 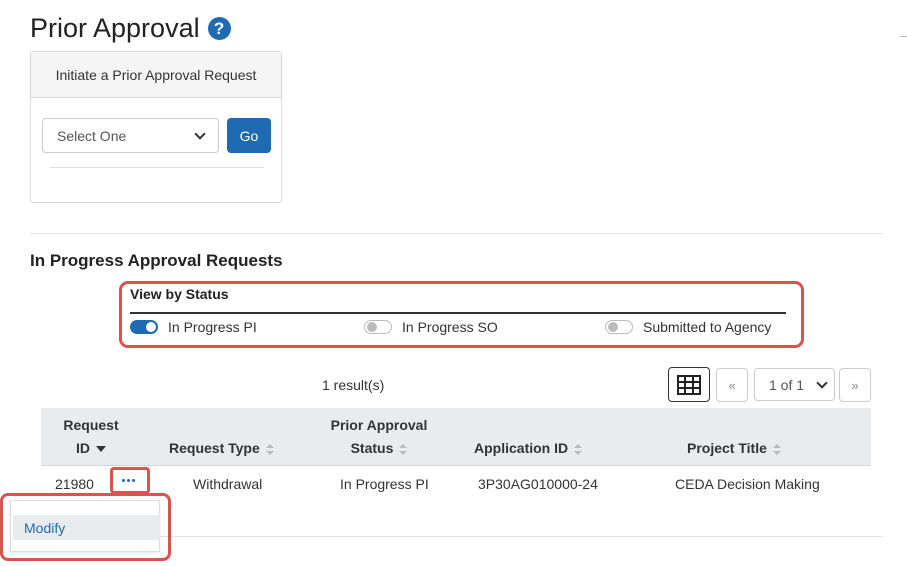 I want to click on grid-icon, so click(x=689, y=384).